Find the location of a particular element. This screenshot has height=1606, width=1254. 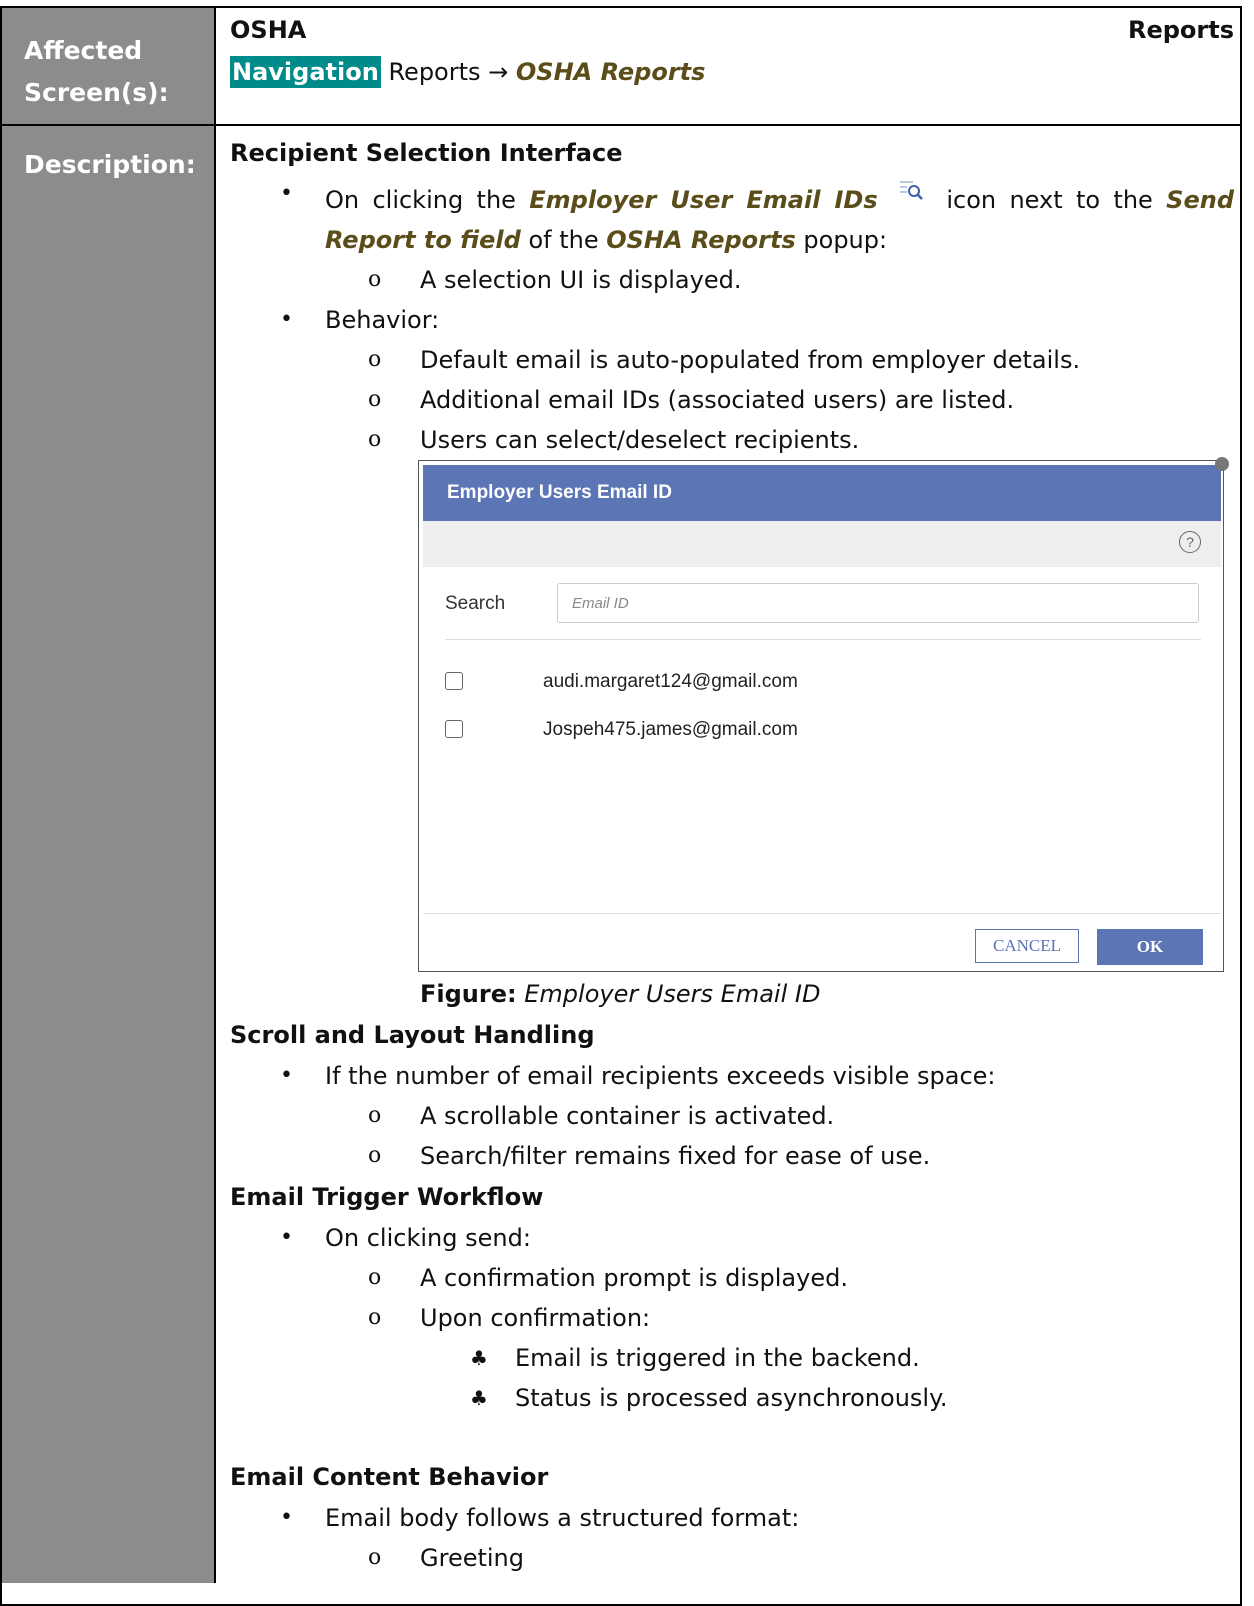

text: Email is triggered in the backend. is located at coordinates (717, 1358).